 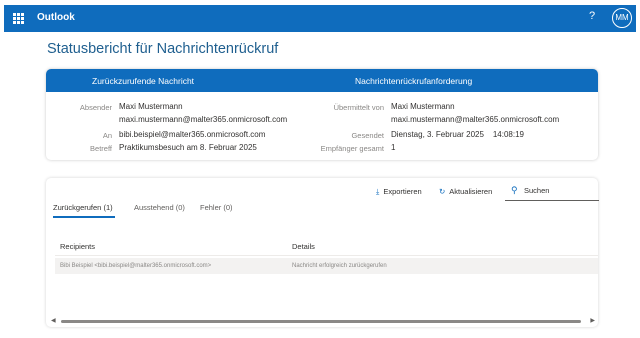 What do you see at coordinates (471, 191) in the screenshot?
I see `refresh-label: Aktualisieren` at bounding box center [471, 191].